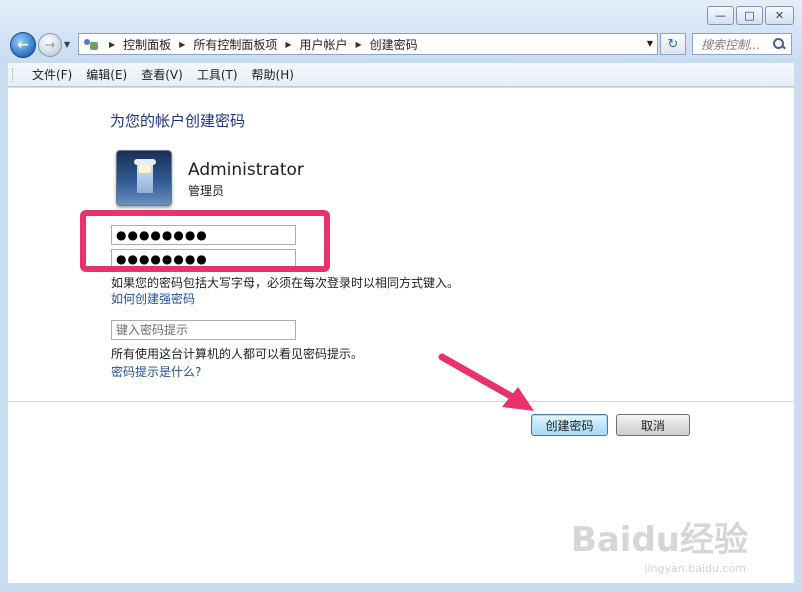  I want to click on divider, so click(401, 401).